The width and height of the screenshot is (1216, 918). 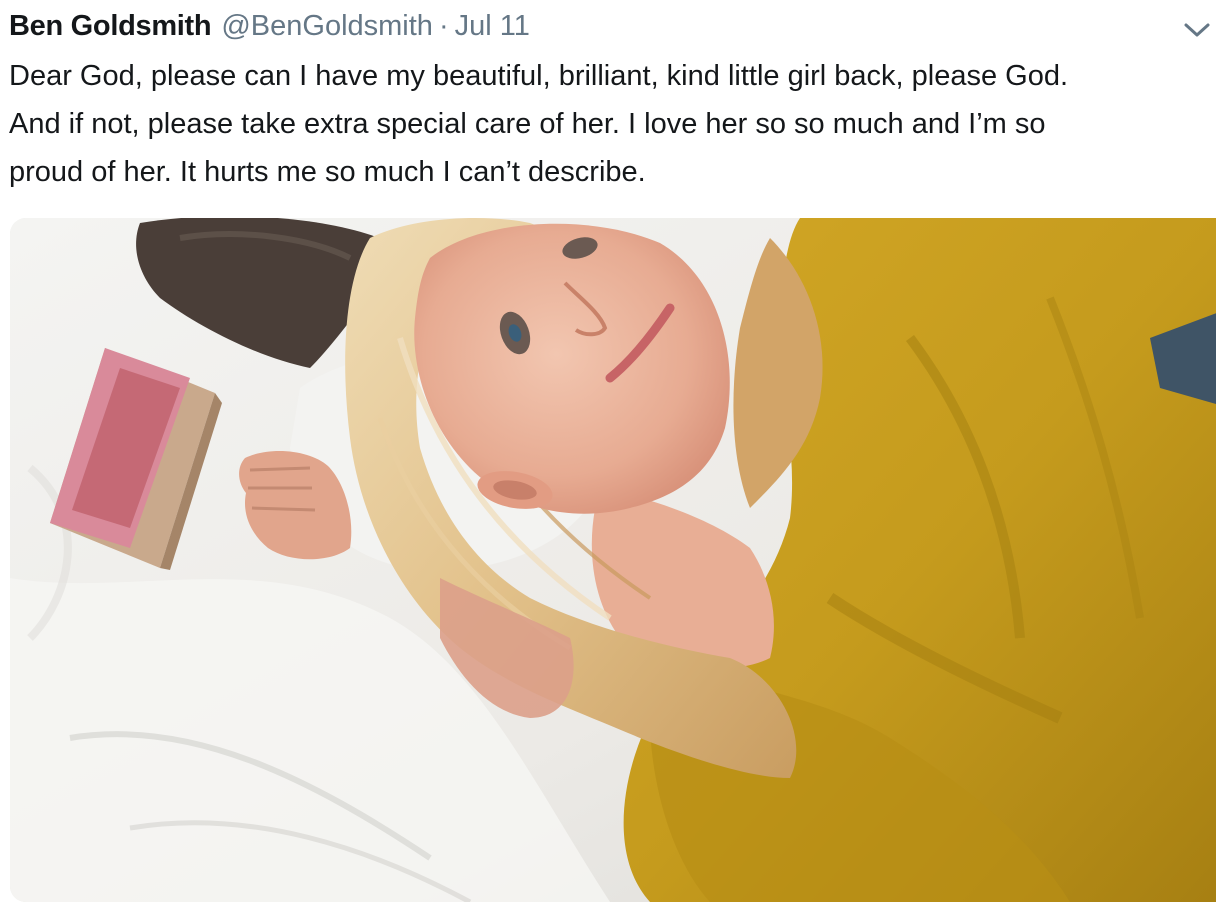 What do you see at coordinates (110, 26) in the screenshot?
I see `author-name: Ben Goldsmith` at bounding box center [110, 26].